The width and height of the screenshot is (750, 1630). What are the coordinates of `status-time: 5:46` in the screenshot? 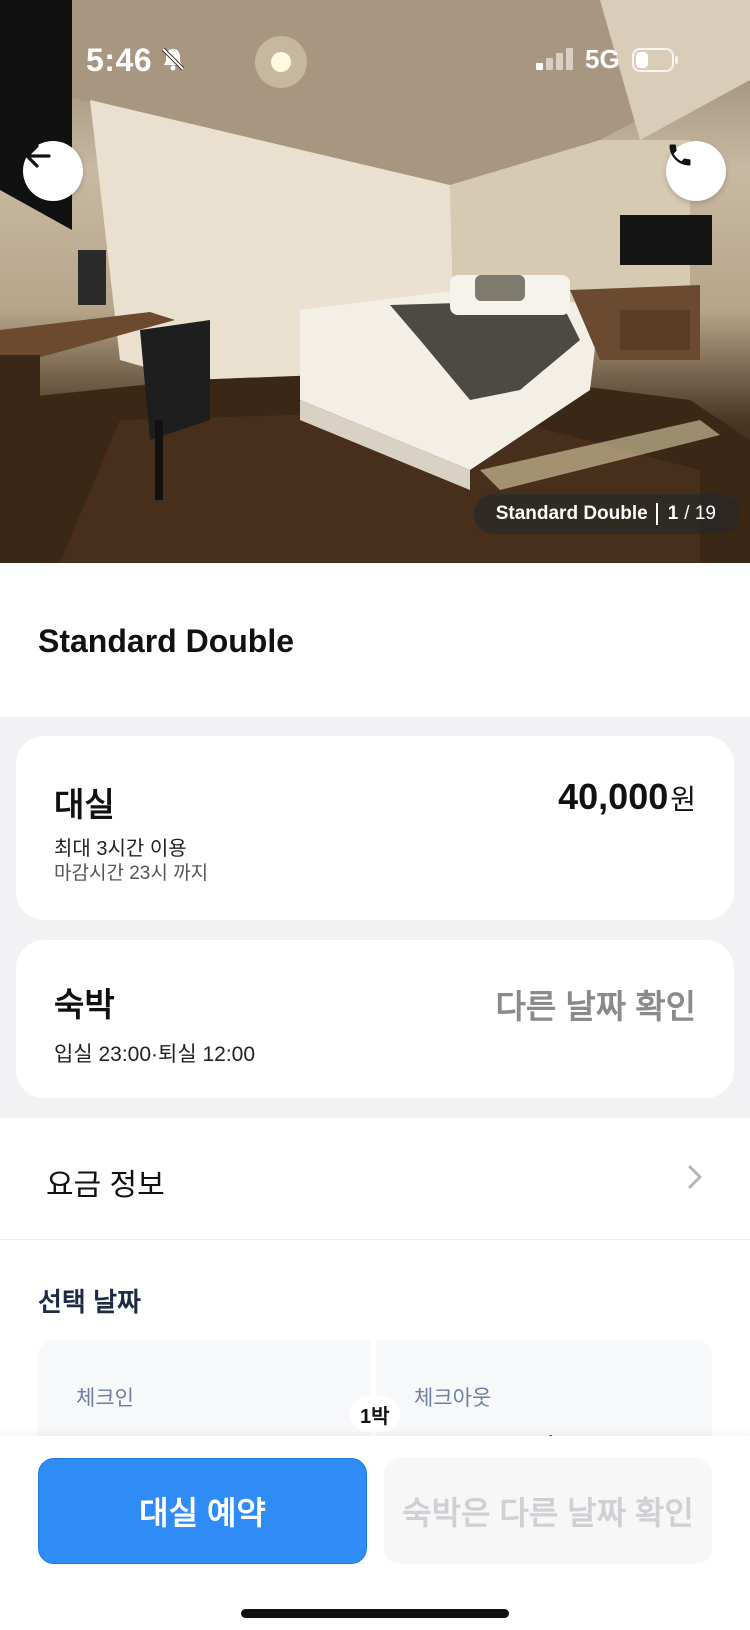 It's located at (119, 60).